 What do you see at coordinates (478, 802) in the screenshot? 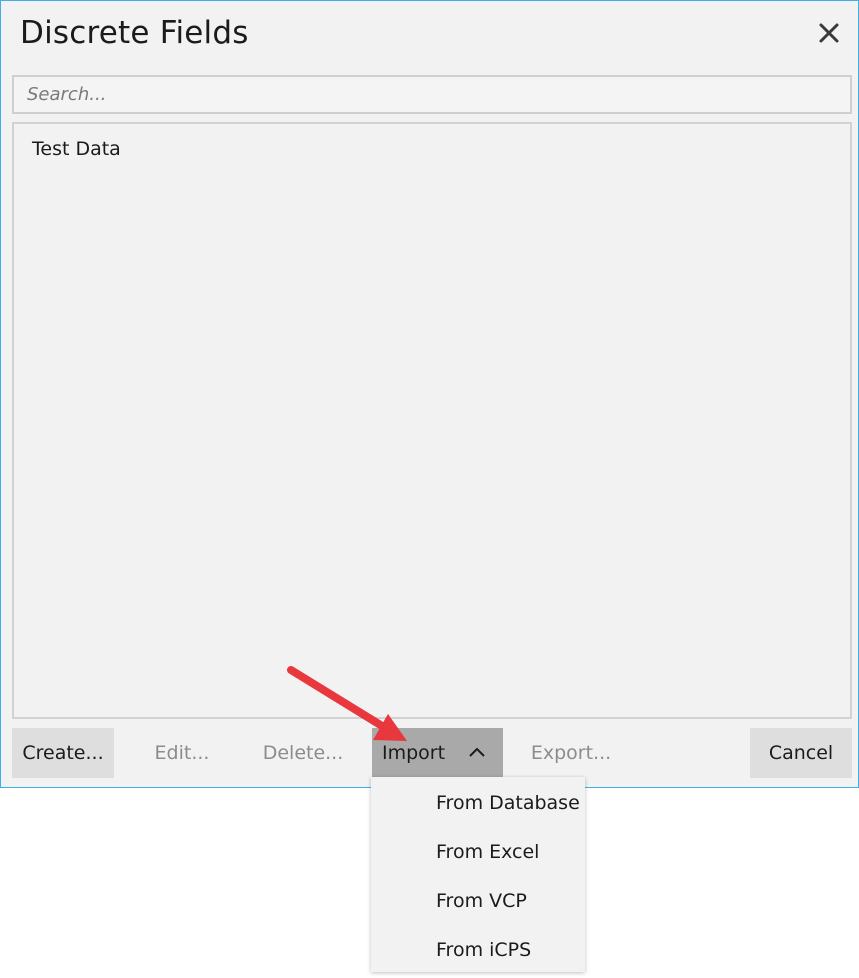
I see `menu-item-from-database: From Database` at bounding box center [478, 802].